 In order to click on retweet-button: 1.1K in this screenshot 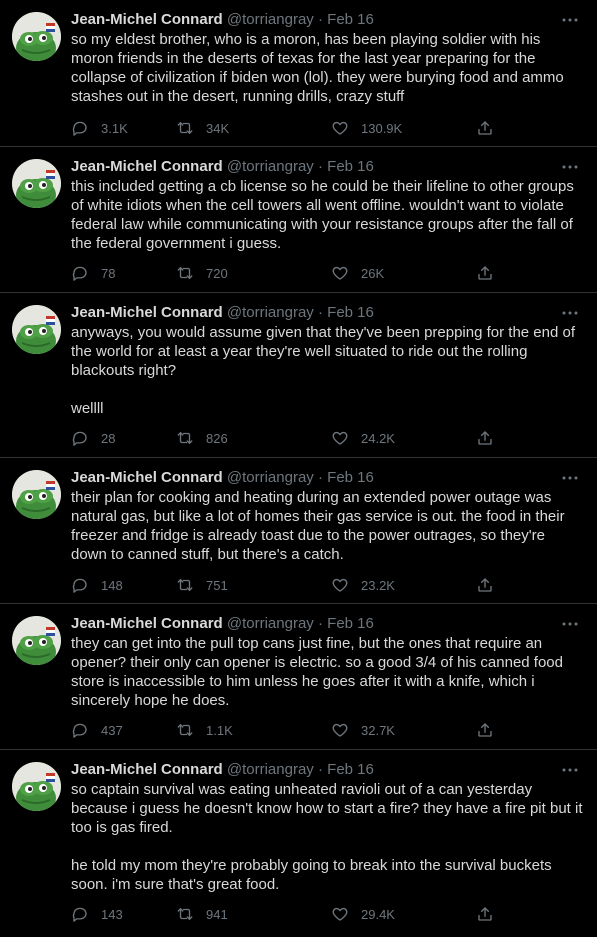, I will do `click(204, 730)`.